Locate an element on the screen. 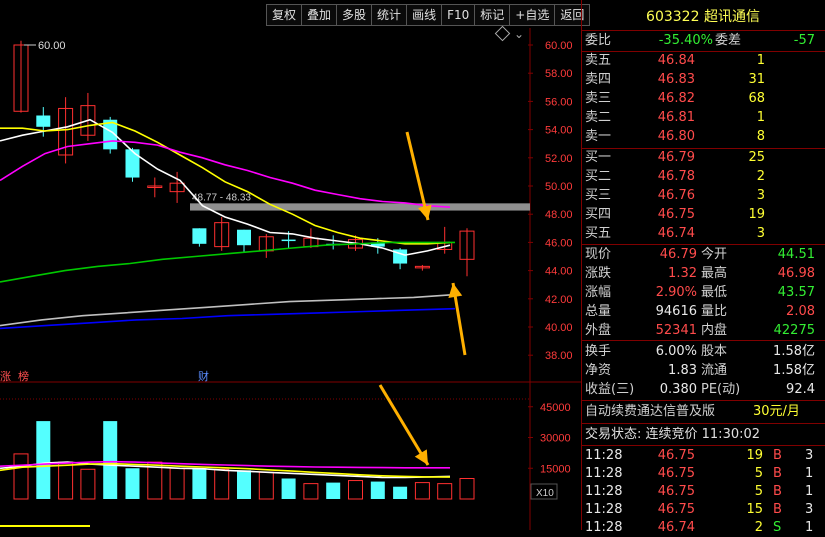  sell-price: 46.83 is located at coordinates (676, 79).